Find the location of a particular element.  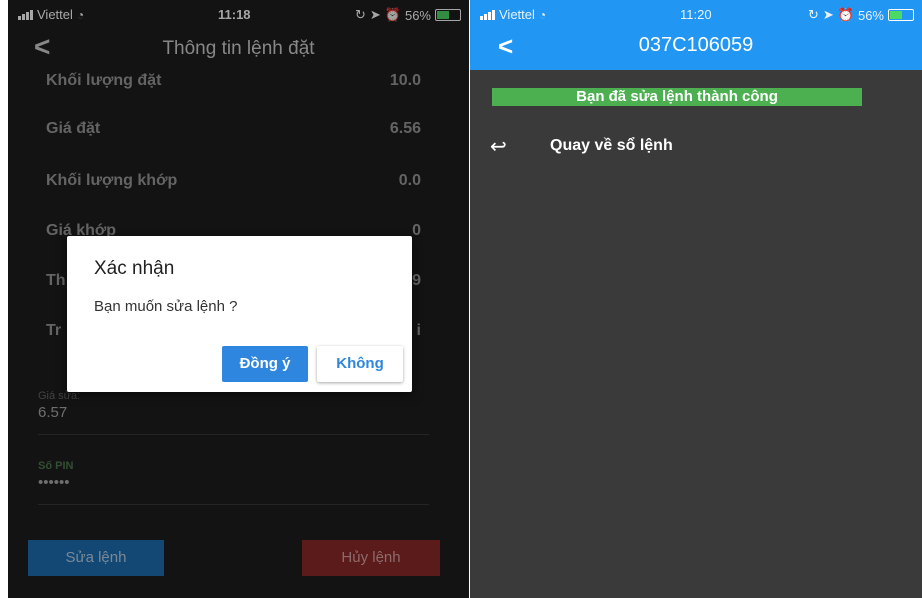

signal-icon is located at coordinates (487, 14).